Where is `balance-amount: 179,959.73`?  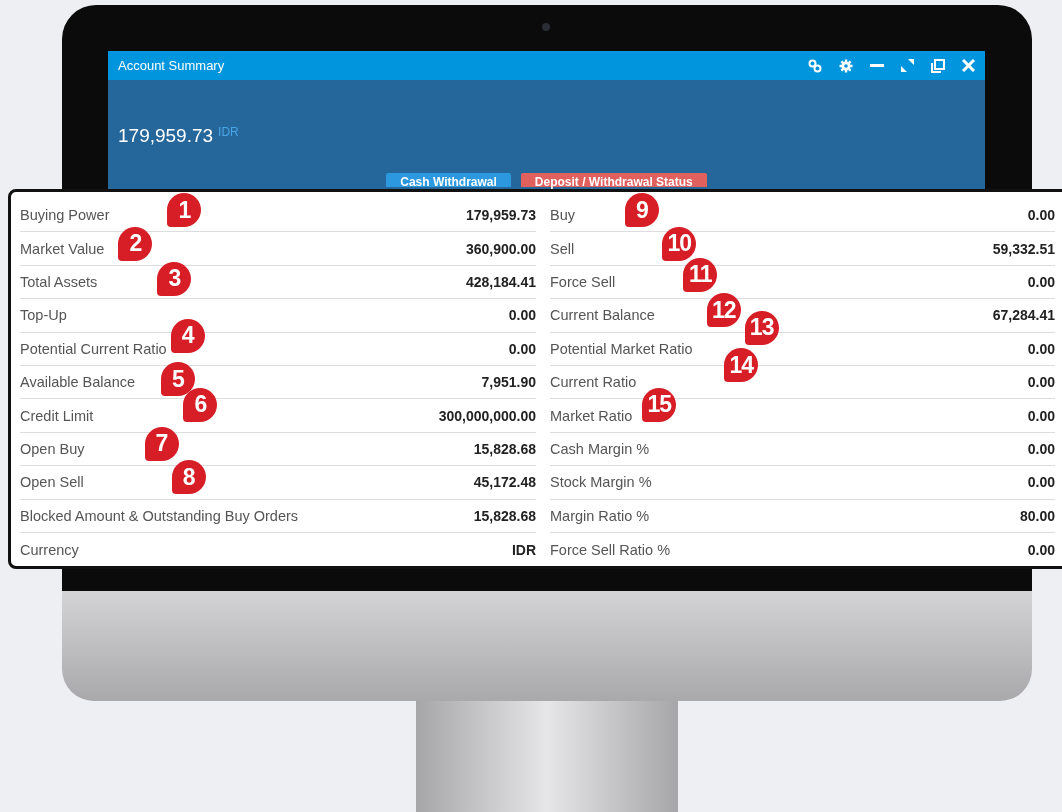 balance-amount: 179,959.73 is located at coordinates (166, 136).